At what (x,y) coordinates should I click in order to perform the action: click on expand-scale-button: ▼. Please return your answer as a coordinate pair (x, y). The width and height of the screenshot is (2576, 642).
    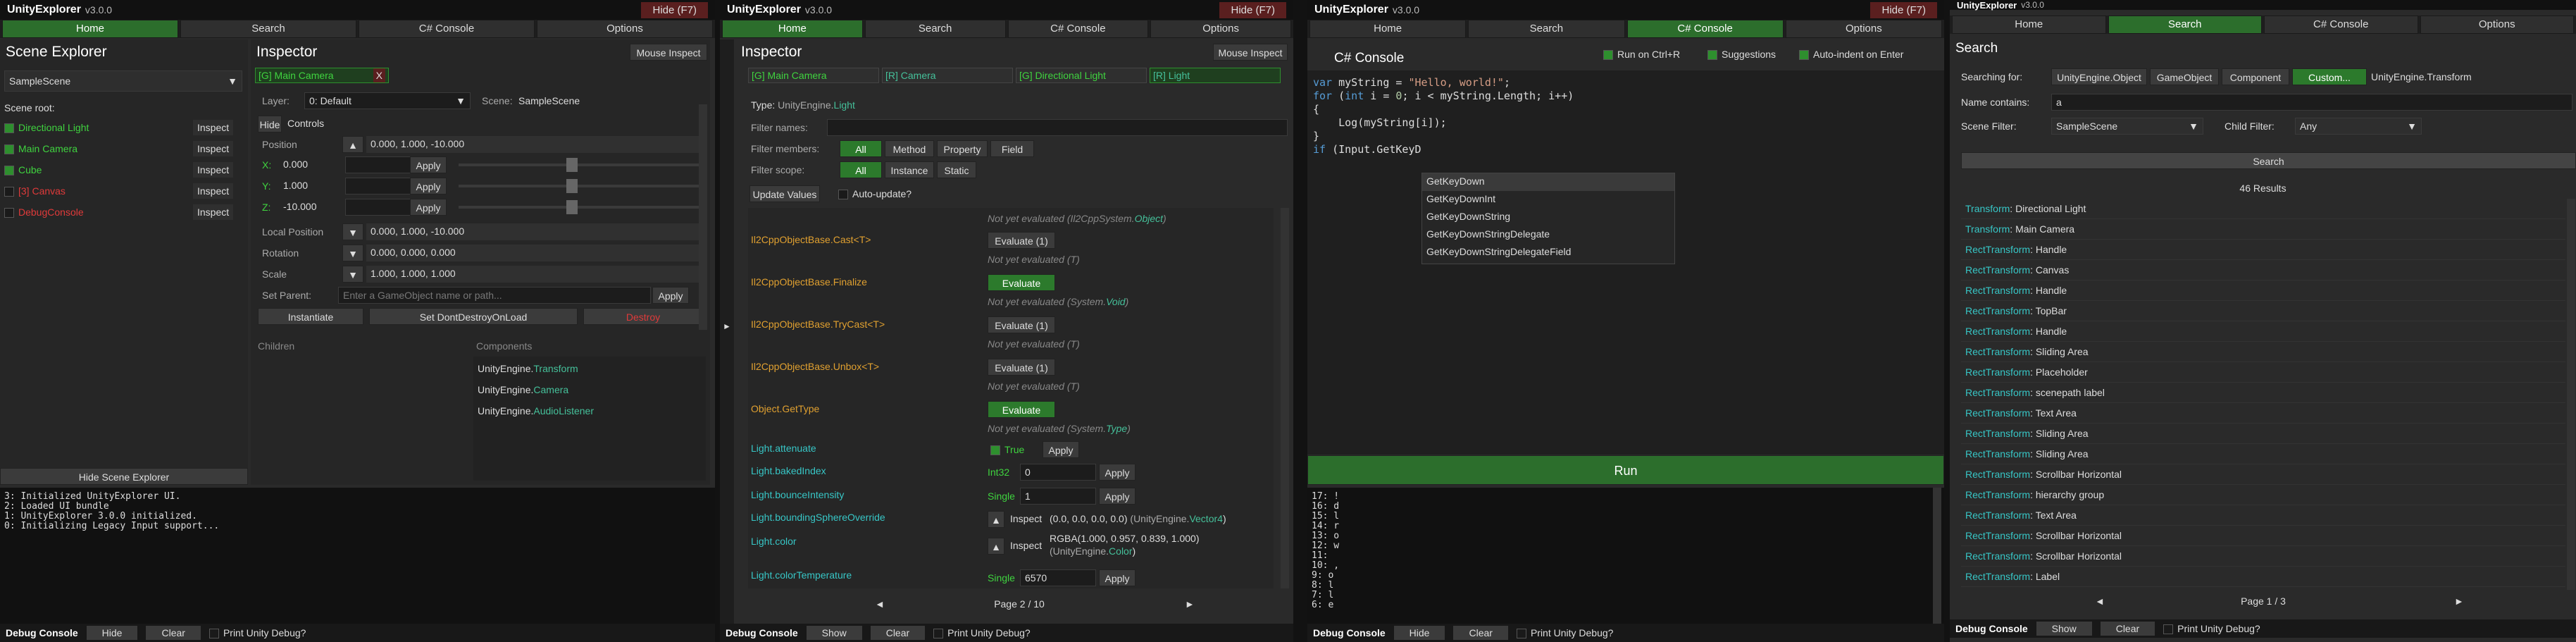
    Looking at the image, I should click on (352, 274).